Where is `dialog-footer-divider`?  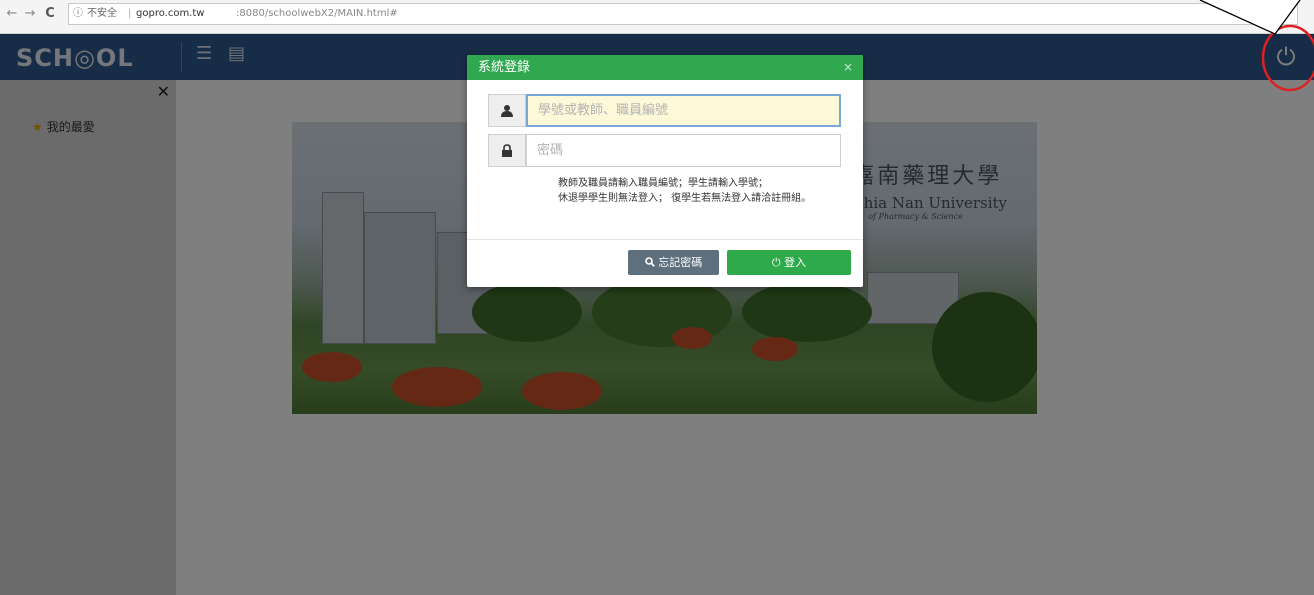 dialog-footer-divider is located at coordinates (665, 239).